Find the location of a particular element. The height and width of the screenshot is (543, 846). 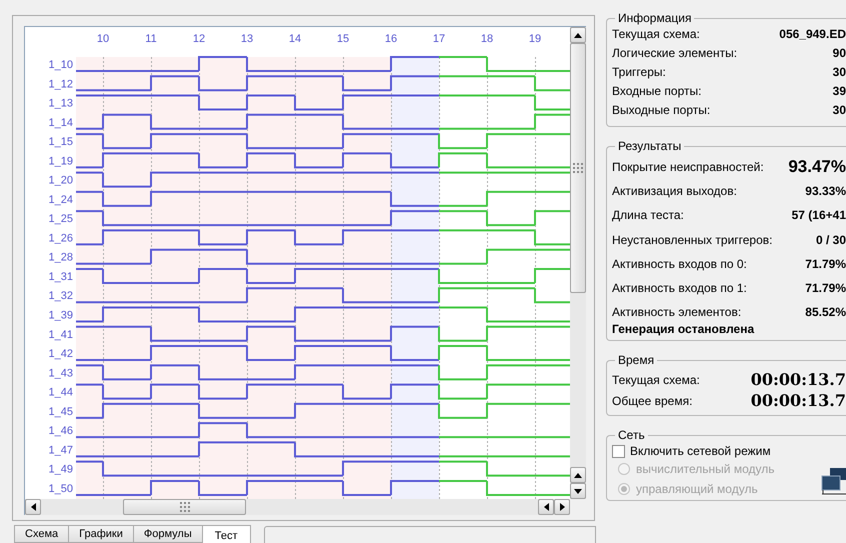

signal-label: 1_15 is located at coordinates (60, 142).